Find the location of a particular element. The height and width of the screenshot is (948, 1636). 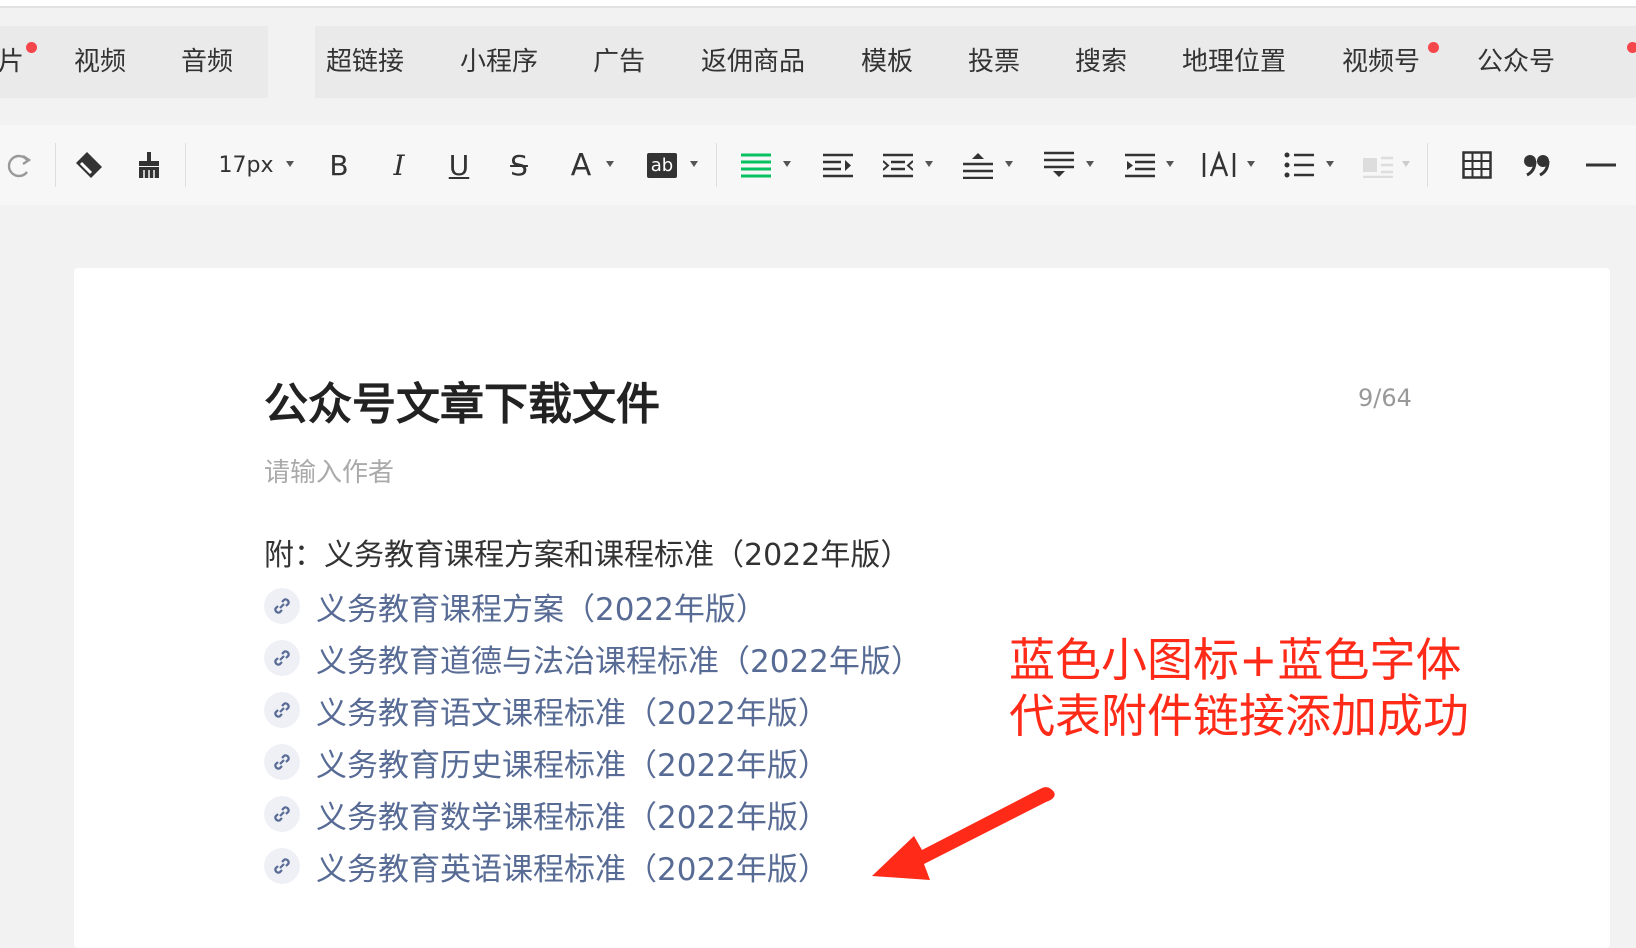

format-painter-button is located at coordinates (149, 165).